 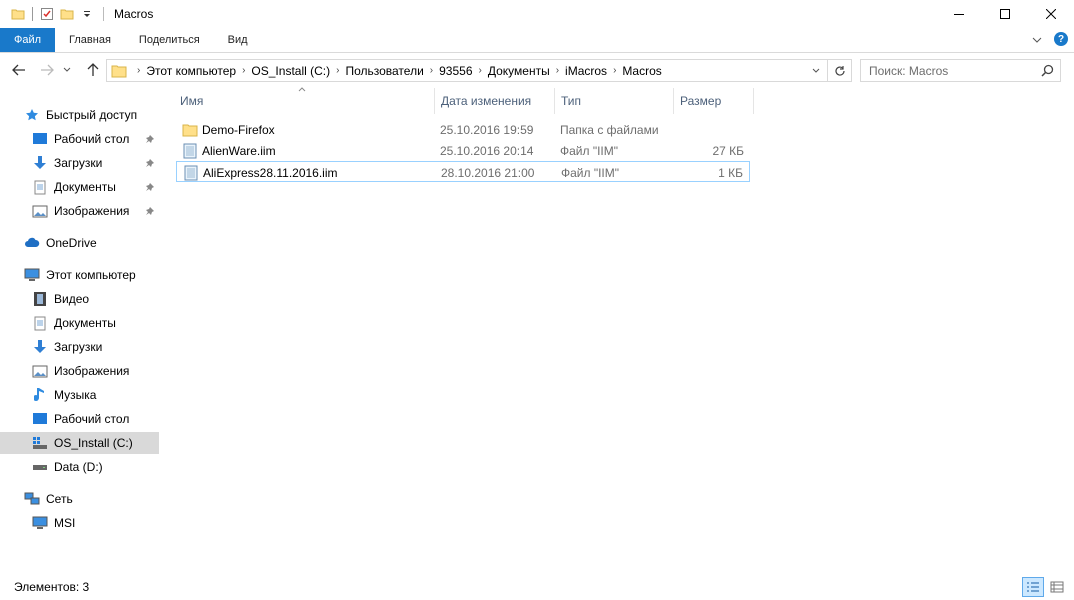 What do you see at coordinates (92, 371) in the screenshot?
I see `sidebar-item-label: Изображения` at bounding box center [92, 371].